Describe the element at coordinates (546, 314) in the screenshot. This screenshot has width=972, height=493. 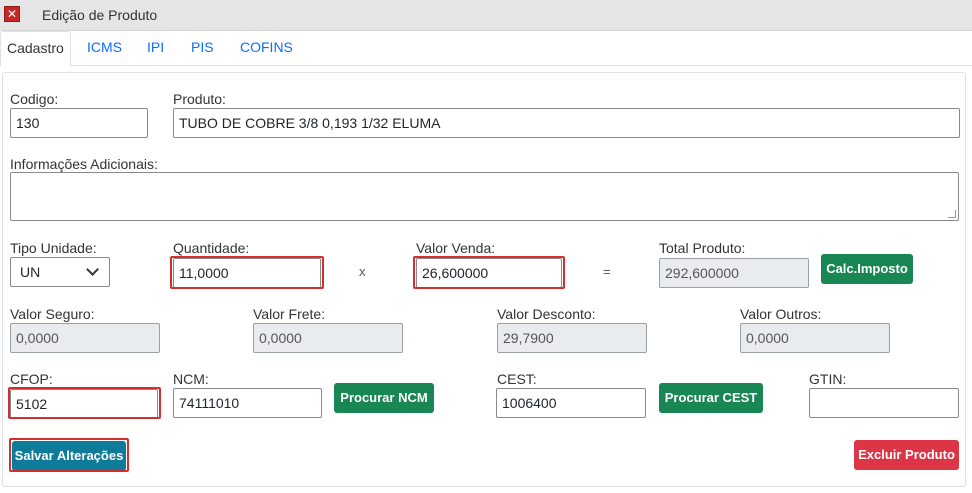
I see `valor-desconto-label: Valor Desconto:` at that location.